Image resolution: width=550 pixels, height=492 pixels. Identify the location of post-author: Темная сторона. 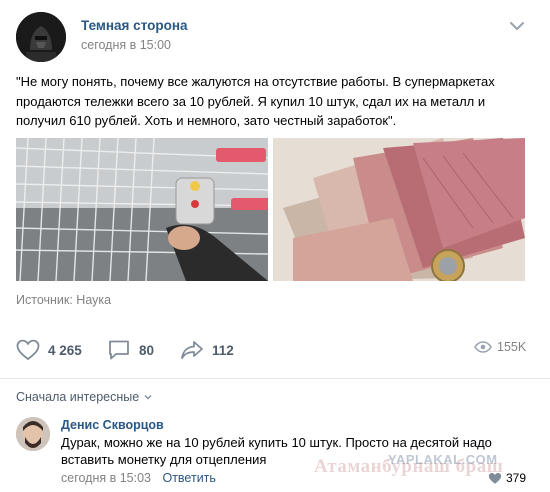
(134, 25).